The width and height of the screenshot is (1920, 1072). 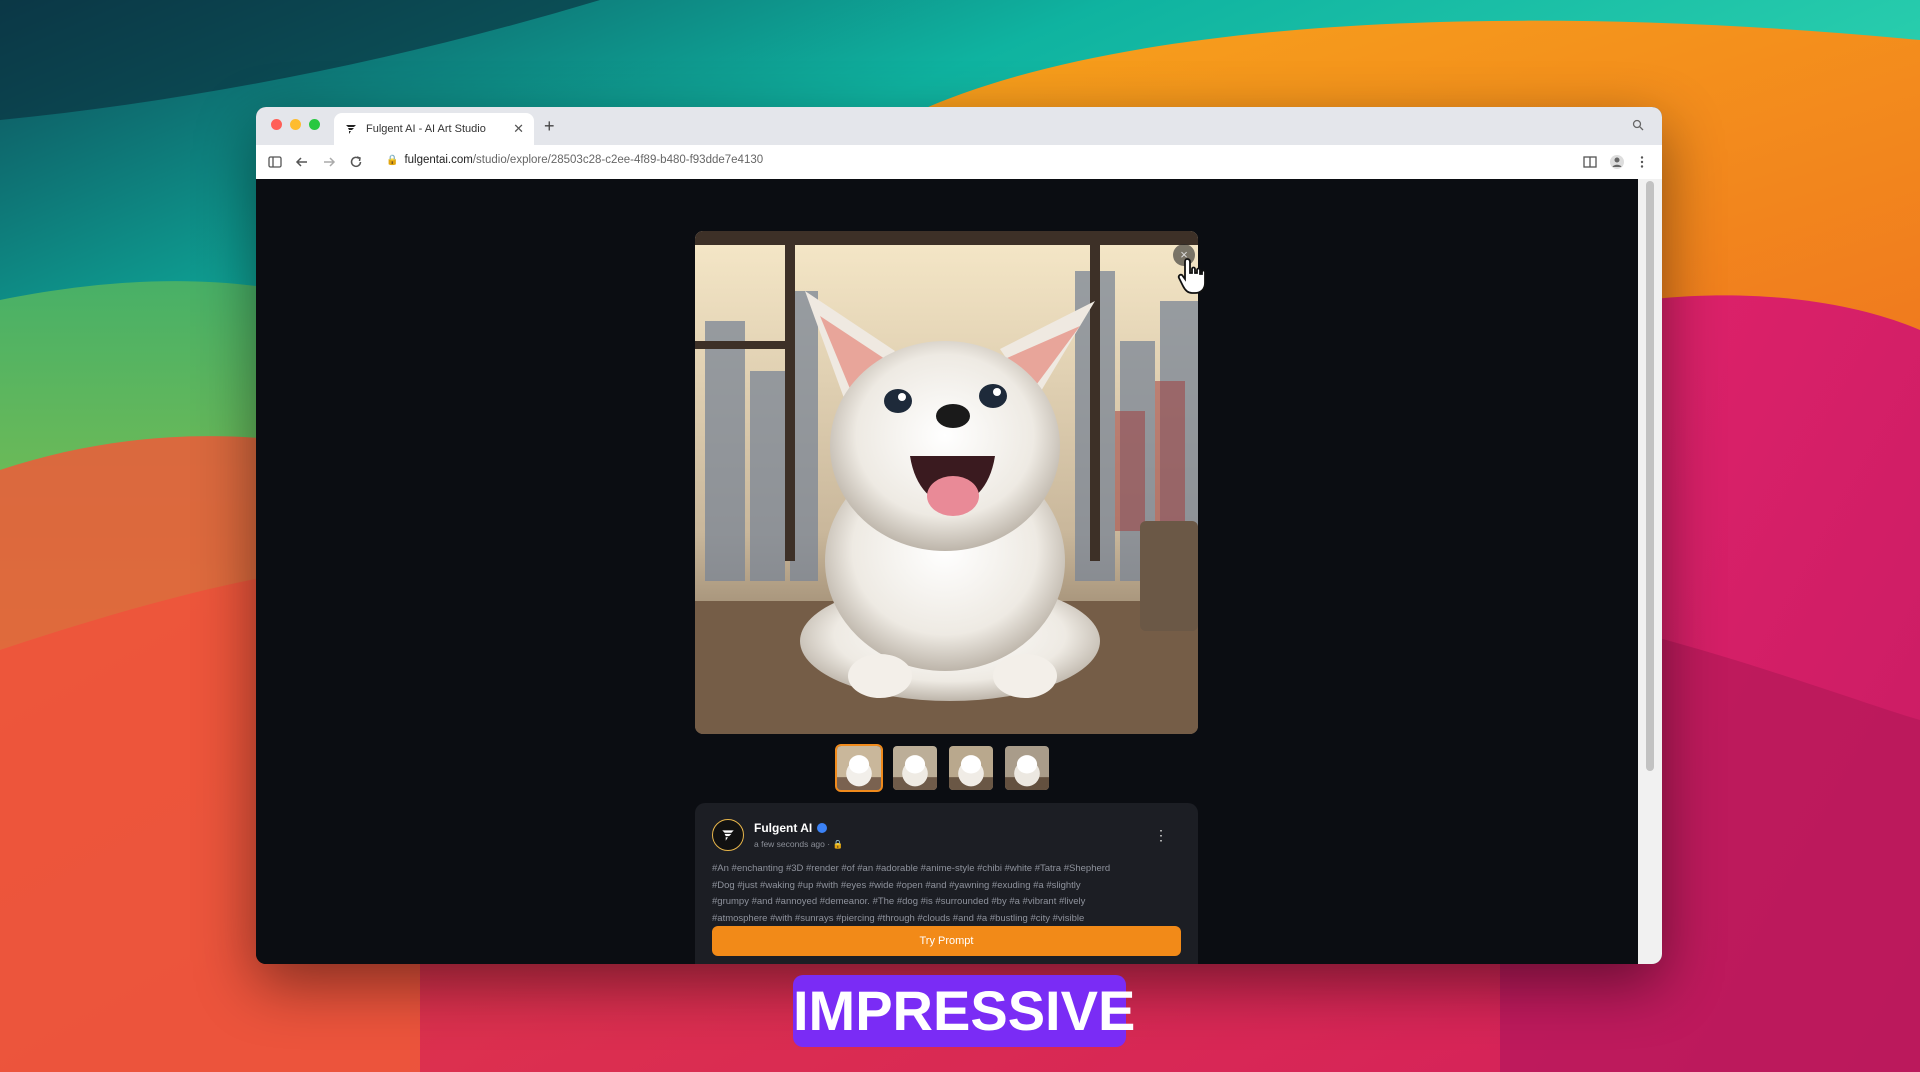 I want to click on kebab-menu-icon, so click(x=1642, y=162).